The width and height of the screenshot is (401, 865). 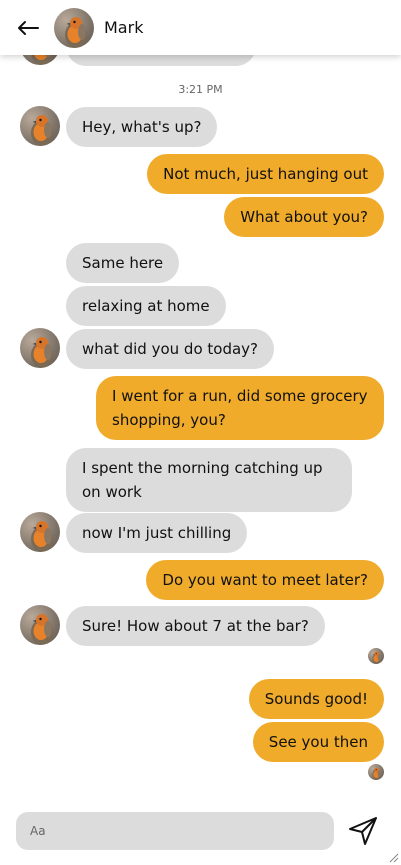 I want to click on message-bubble-outgoing: Sounds good!, so click(x=316, y=699).